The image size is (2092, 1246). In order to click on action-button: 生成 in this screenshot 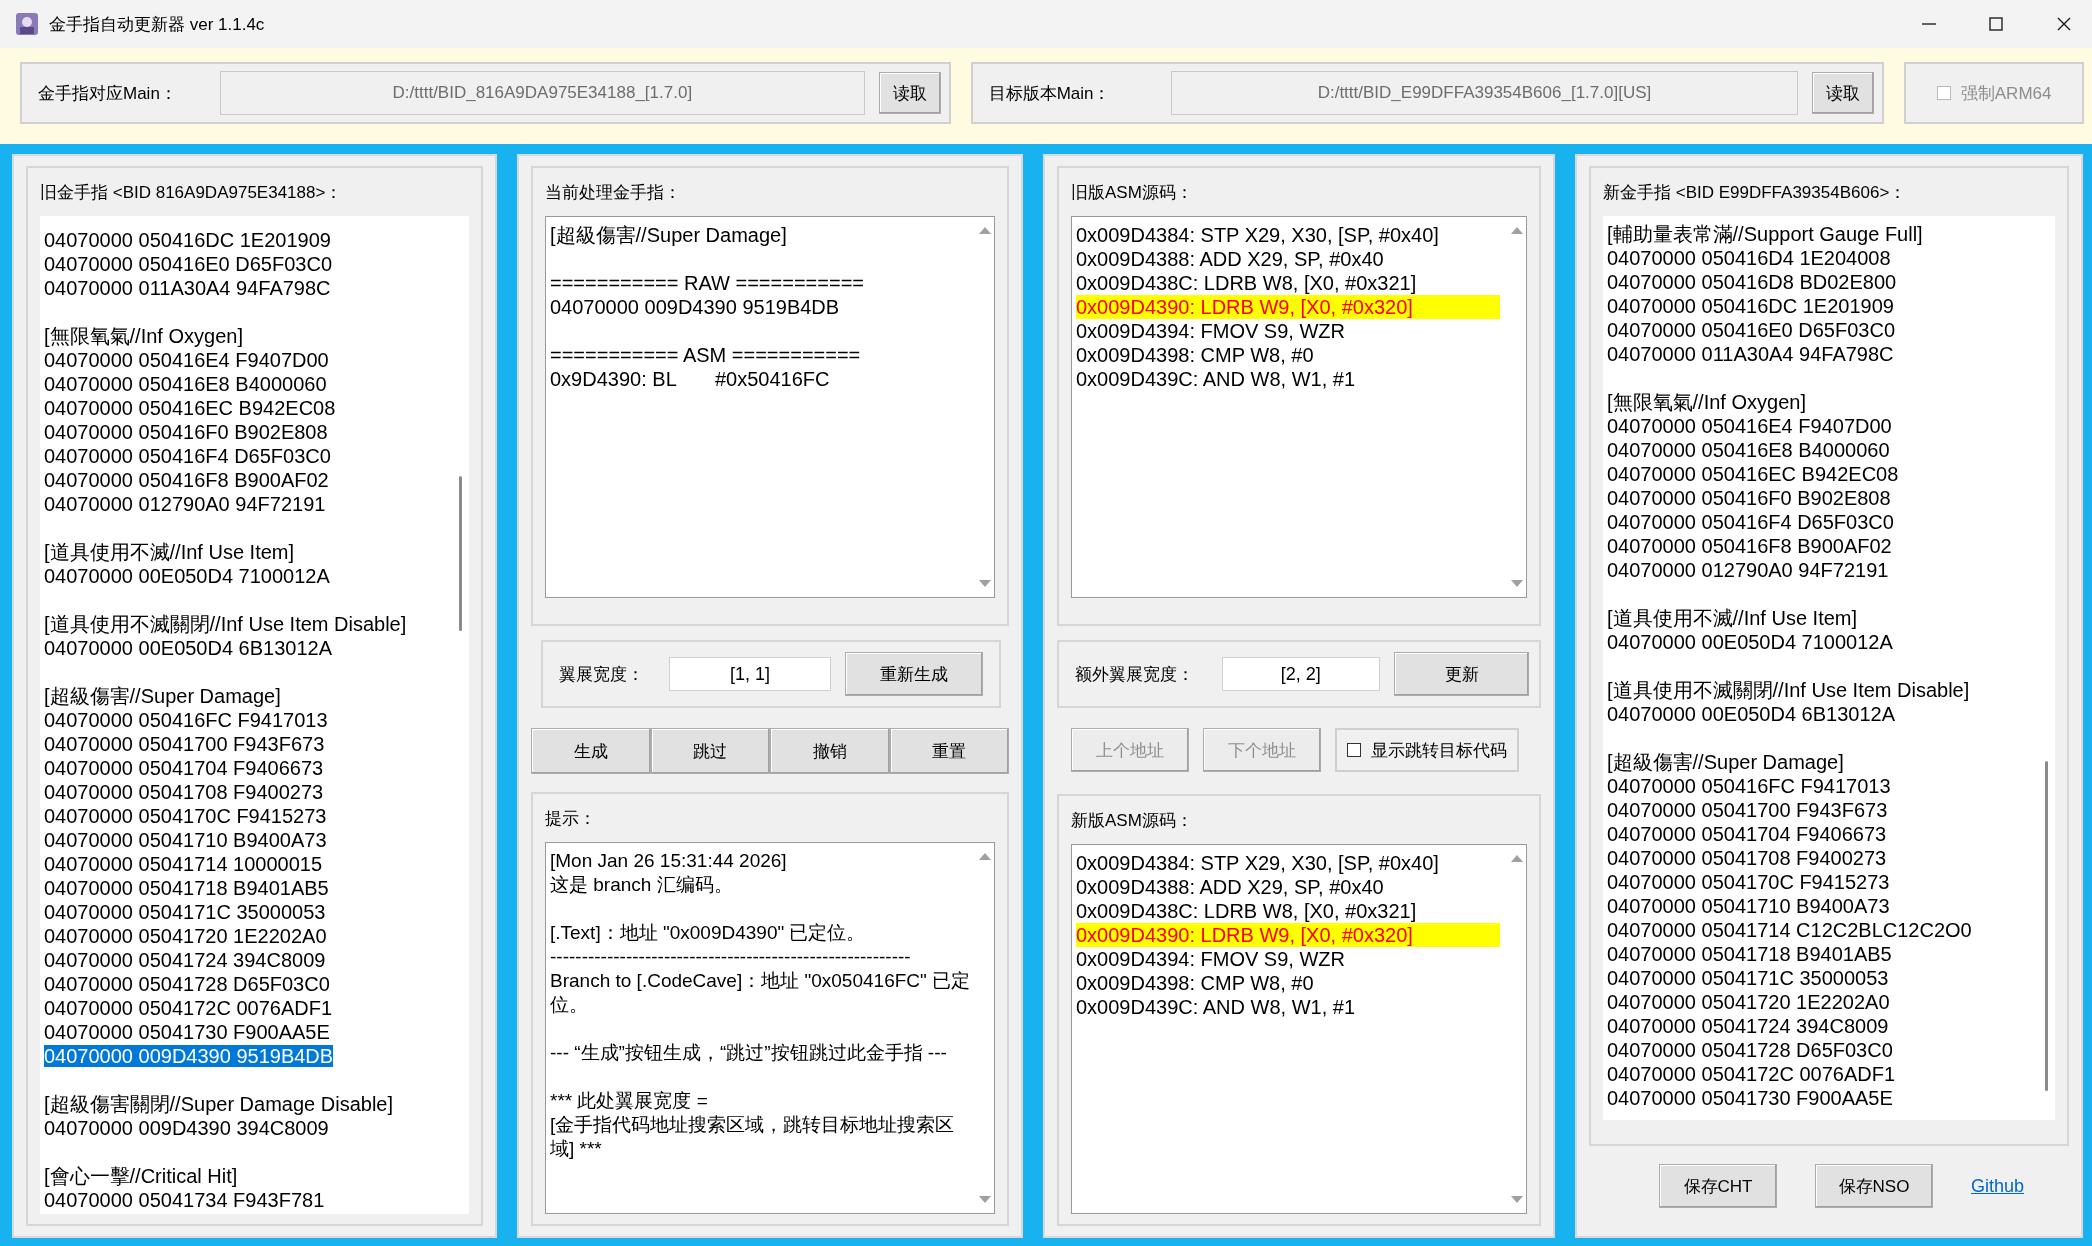, I will do `click(591, 751)`.